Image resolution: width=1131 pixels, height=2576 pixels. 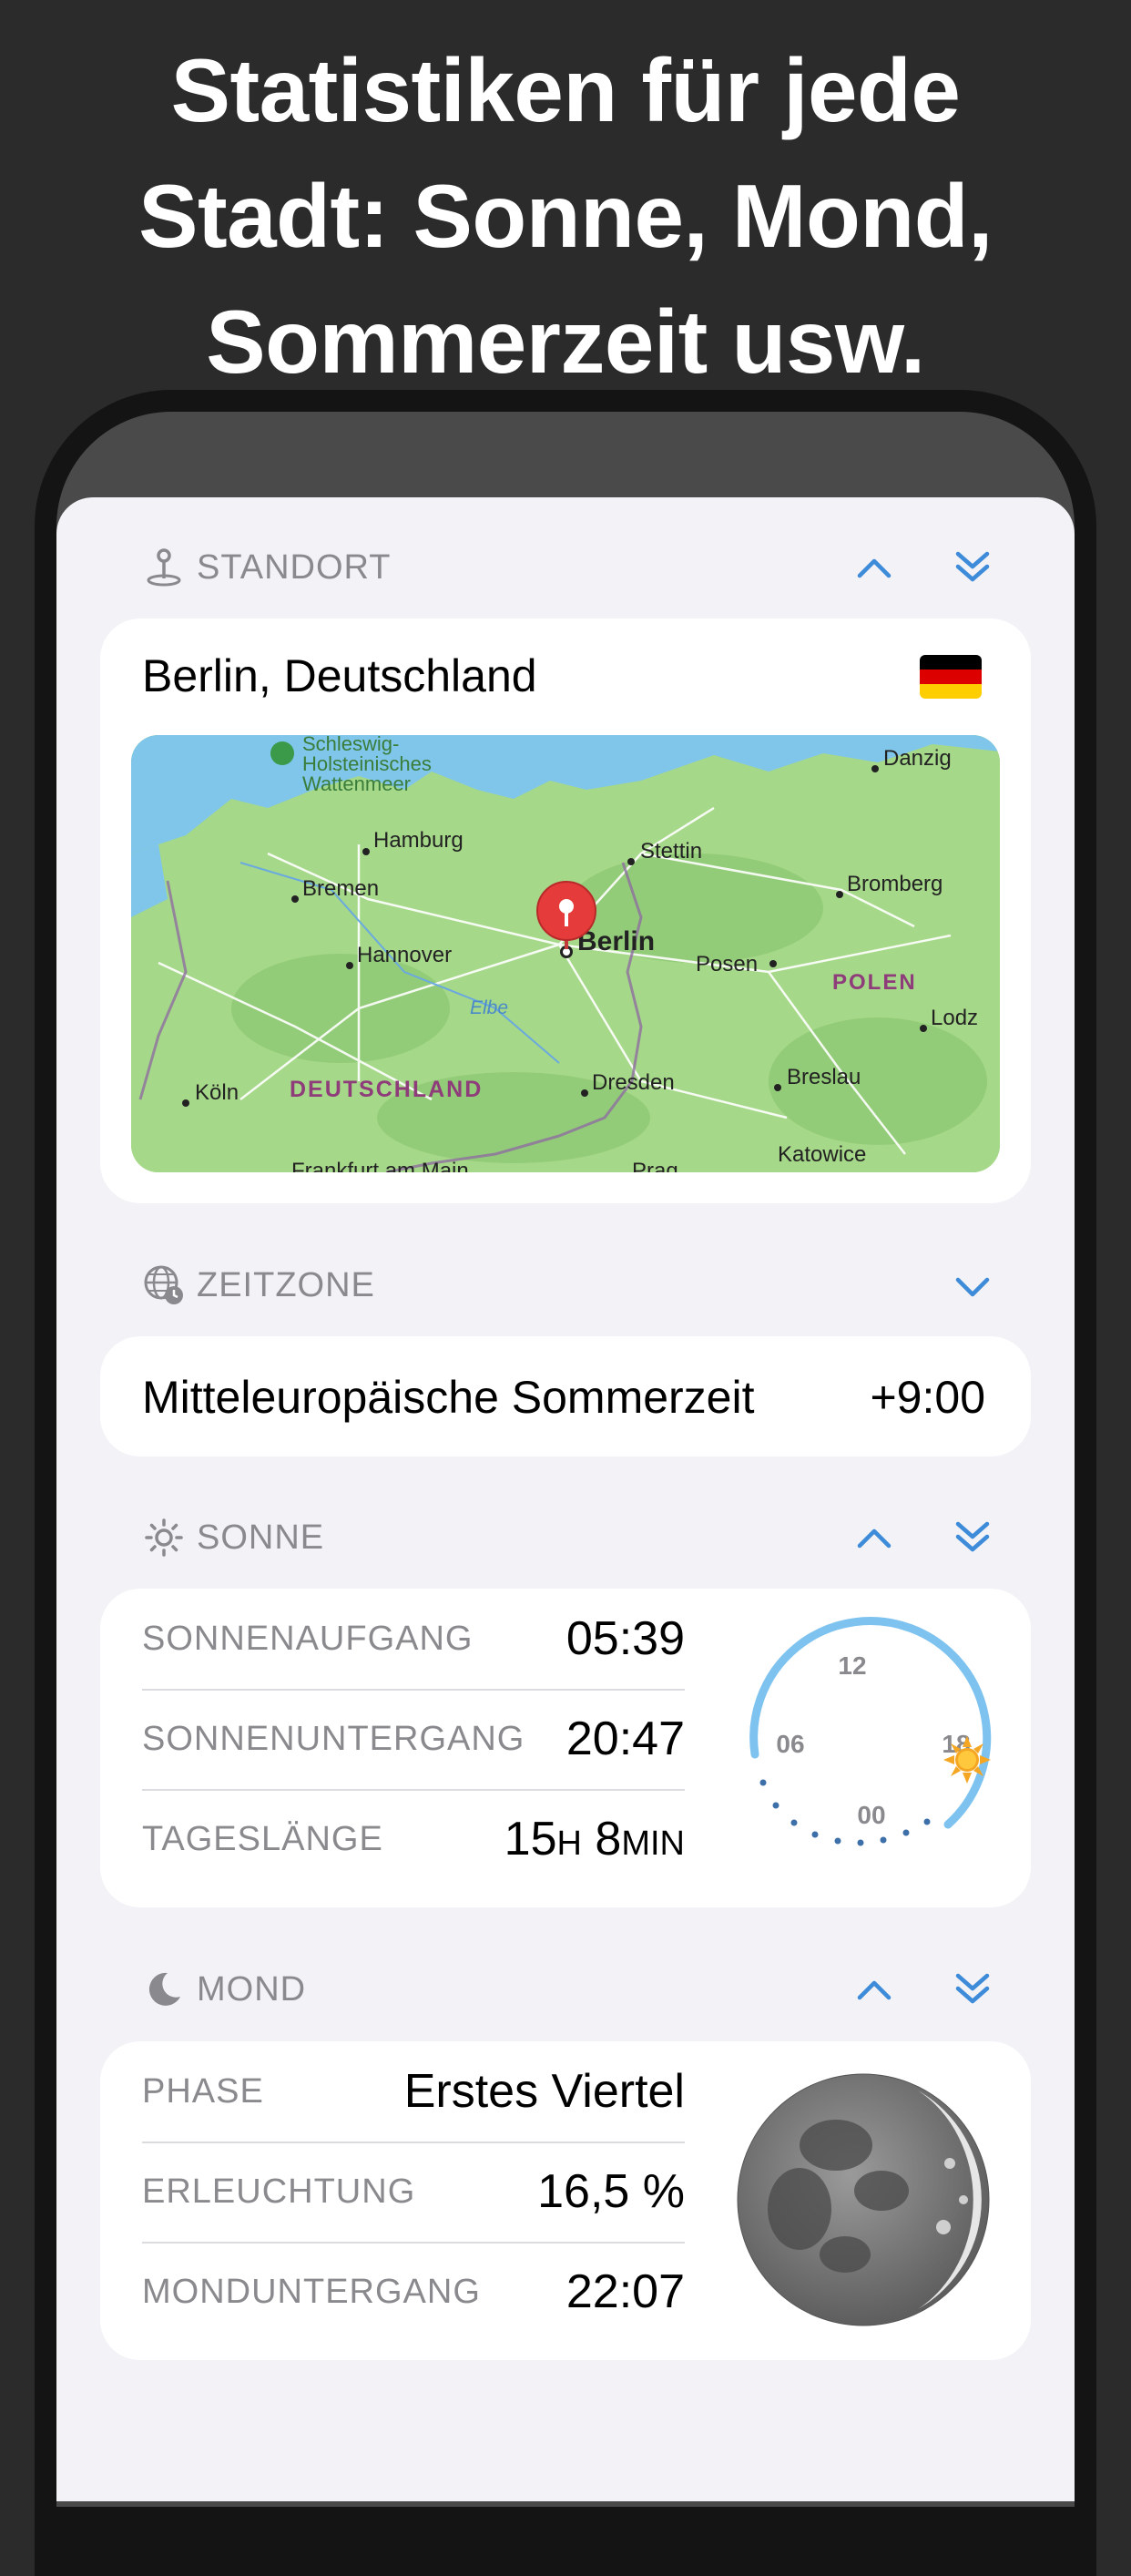 I want to click on svg-text: Dresden, so click(x=634, y=1082).